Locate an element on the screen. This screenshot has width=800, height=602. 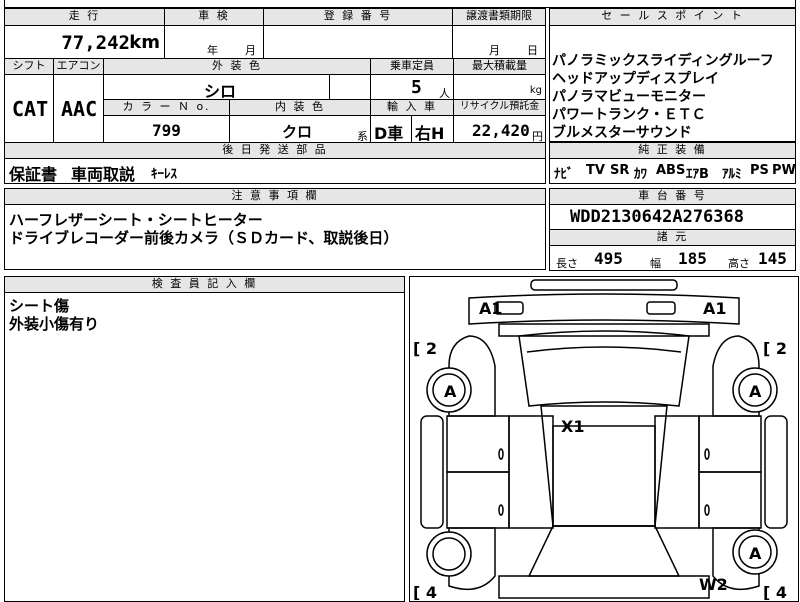
mileage-header: 走 行 is located at coordinates (84, 17).